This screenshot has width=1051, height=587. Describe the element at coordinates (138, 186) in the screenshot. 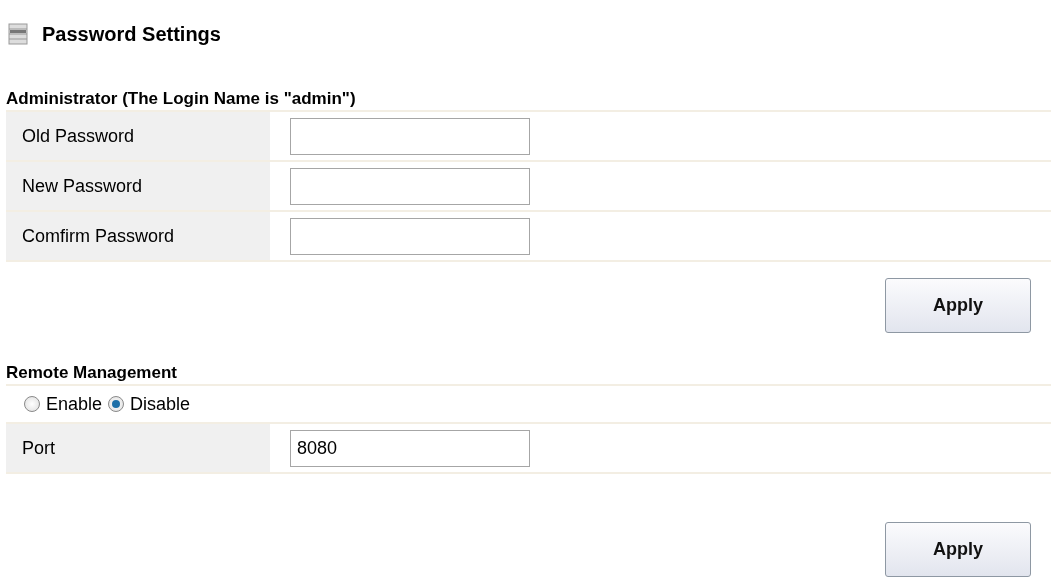

I see `field-label: New Password` at that location.